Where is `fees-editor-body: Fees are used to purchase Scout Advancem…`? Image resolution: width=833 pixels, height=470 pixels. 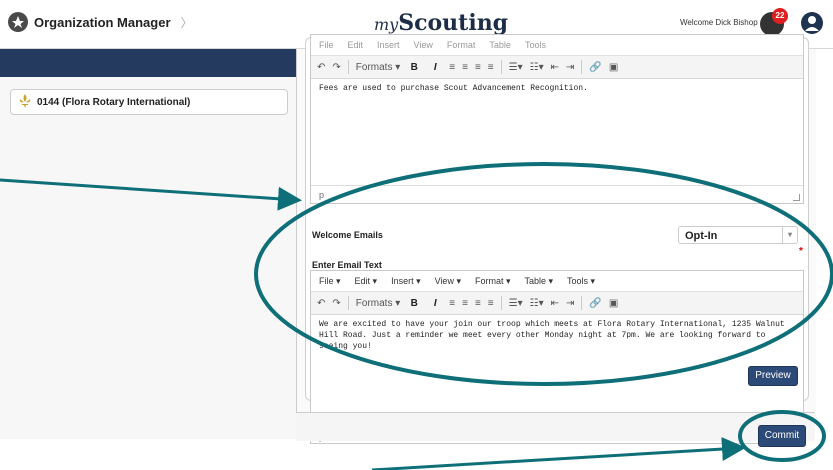 fees-editor-body: Fees are used to purchase Scout Advancem… is located at coordinates (557, 132).